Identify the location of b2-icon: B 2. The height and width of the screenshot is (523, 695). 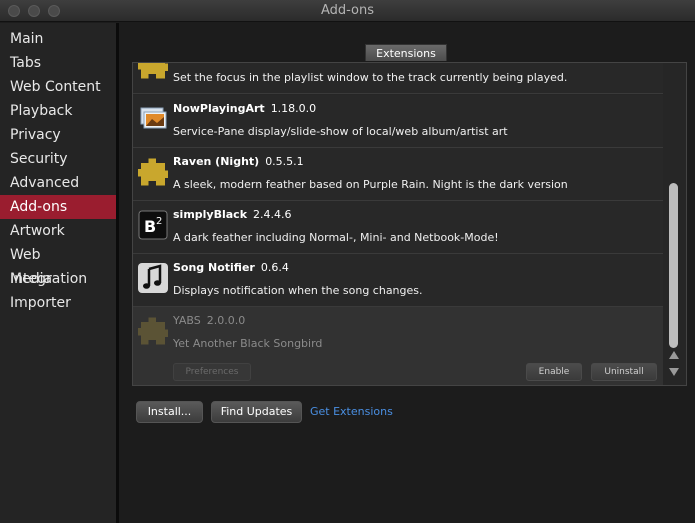
(153, 225).